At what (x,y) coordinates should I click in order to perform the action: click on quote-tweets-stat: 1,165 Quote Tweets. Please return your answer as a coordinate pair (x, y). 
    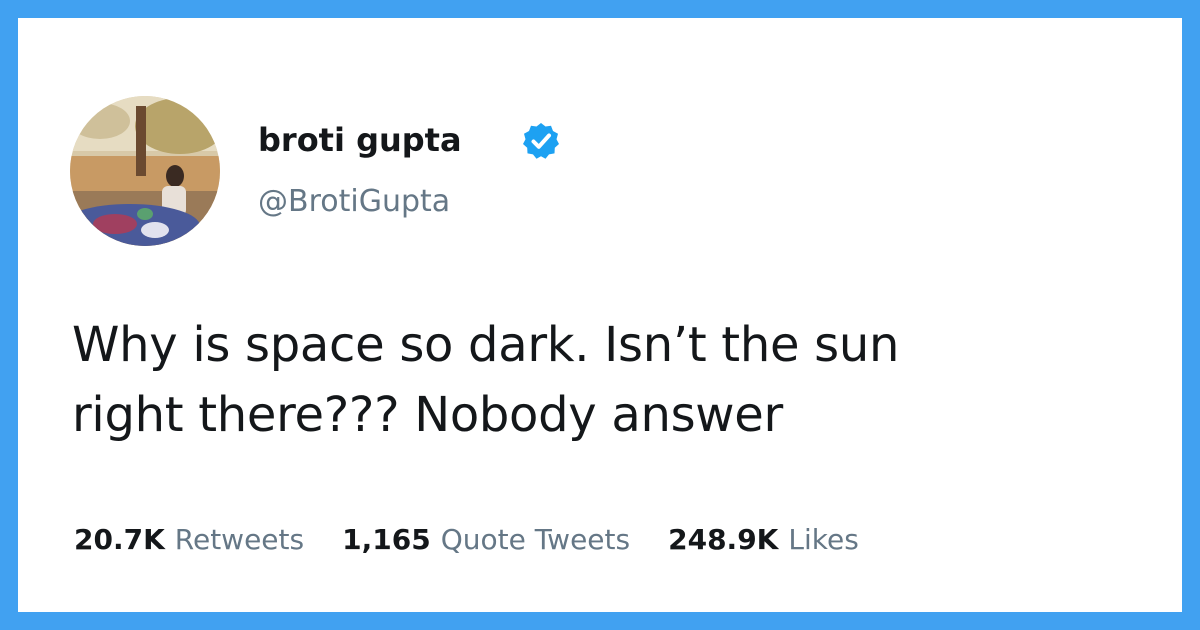
    Looking at the image, I should click on (486, 539).